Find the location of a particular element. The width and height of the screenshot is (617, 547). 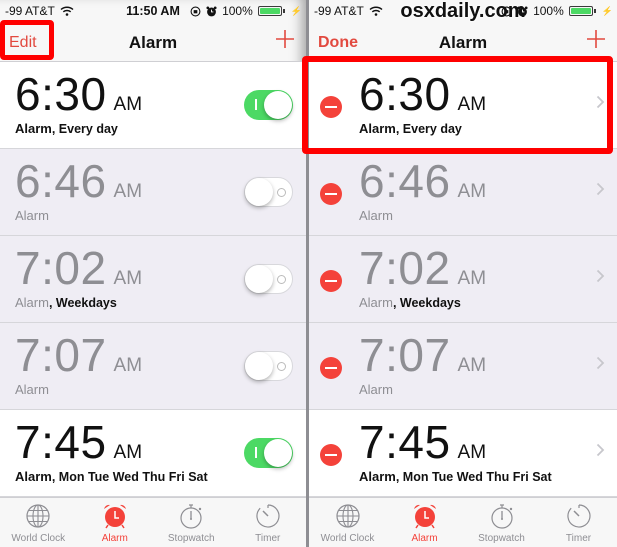

alarm-time-value: 7:07 is located at coordinates (405, 355).